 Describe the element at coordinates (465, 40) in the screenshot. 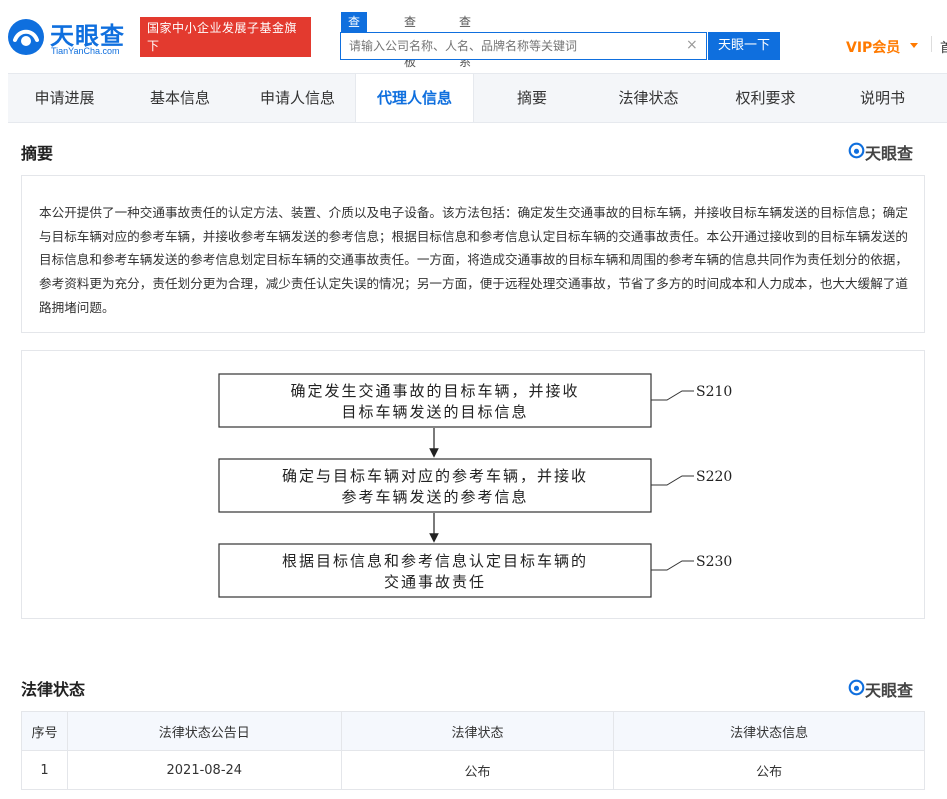

I see `search-tab-relation: 查关系` at that location.